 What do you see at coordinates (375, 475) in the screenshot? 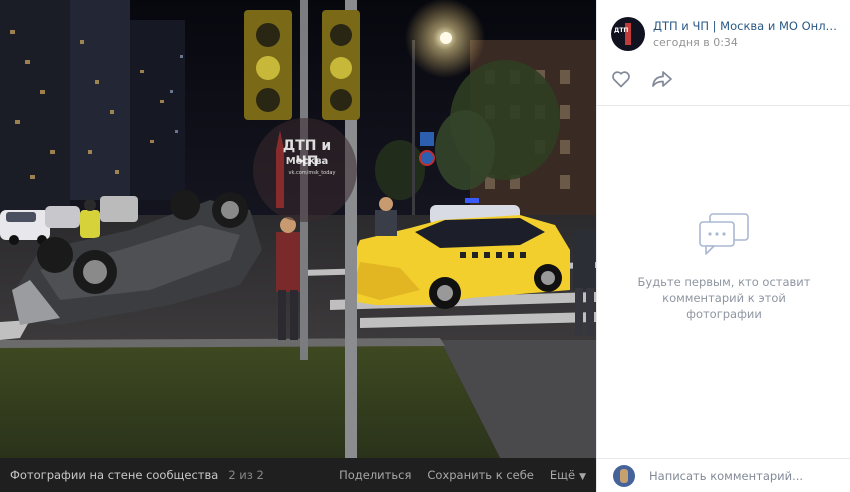
I see `share-link: Поделиться` at bounding box center [375, 475].